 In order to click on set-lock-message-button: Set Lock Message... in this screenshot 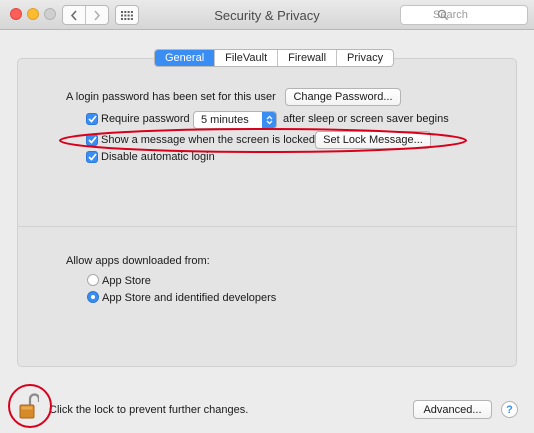, I will do `click(373, 140)`.